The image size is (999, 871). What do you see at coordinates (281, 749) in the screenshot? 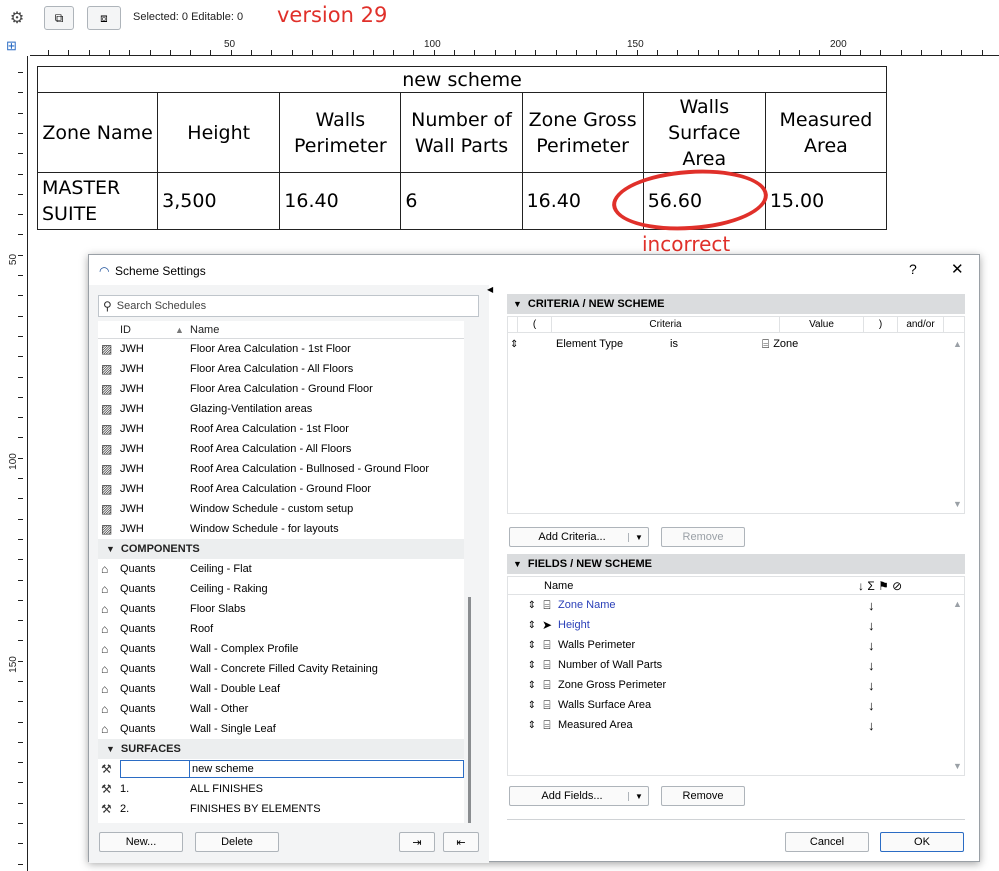
I see `group-surfaces: ▼ SURFACES` at bounding box center [281, 749].